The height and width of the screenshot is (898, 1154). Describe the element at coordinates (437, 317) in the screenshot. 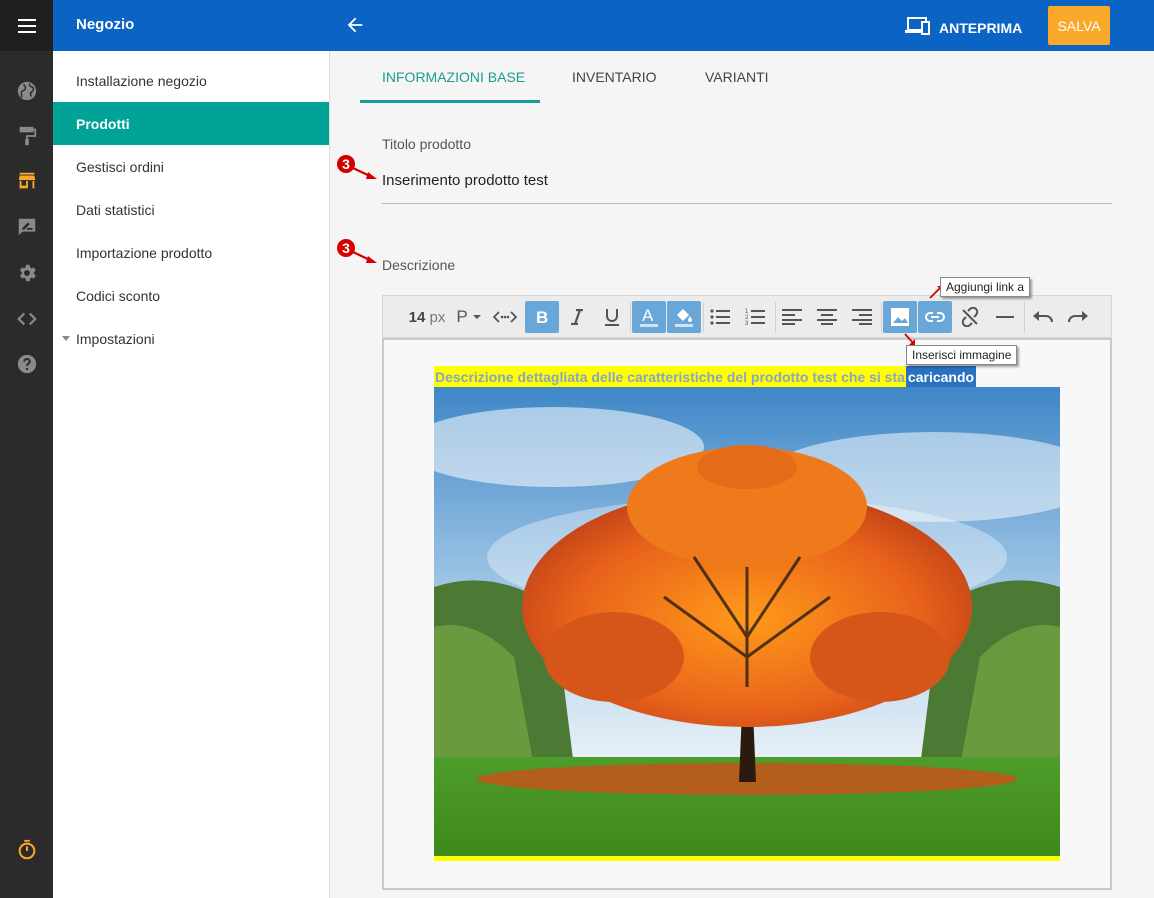

I see `font-size-unit: px` at that location.